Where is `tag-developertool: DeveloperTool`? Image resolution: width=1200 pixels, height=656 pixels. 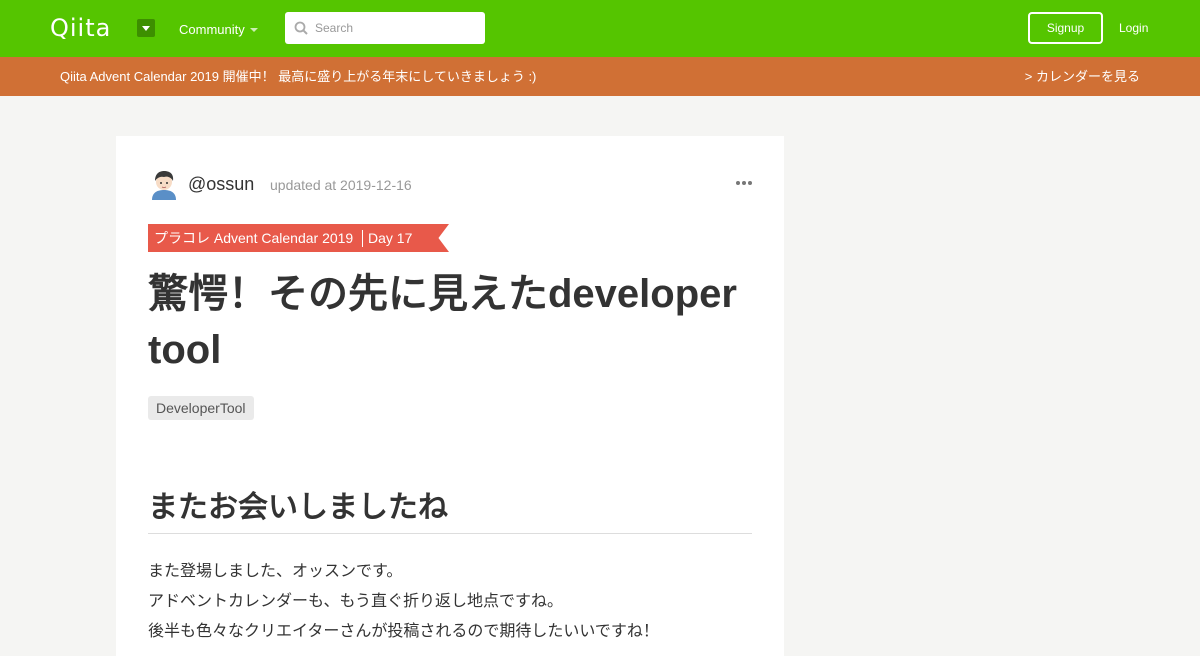 tag-developertool: DeveloperTool is located at coordinates (201, 408).